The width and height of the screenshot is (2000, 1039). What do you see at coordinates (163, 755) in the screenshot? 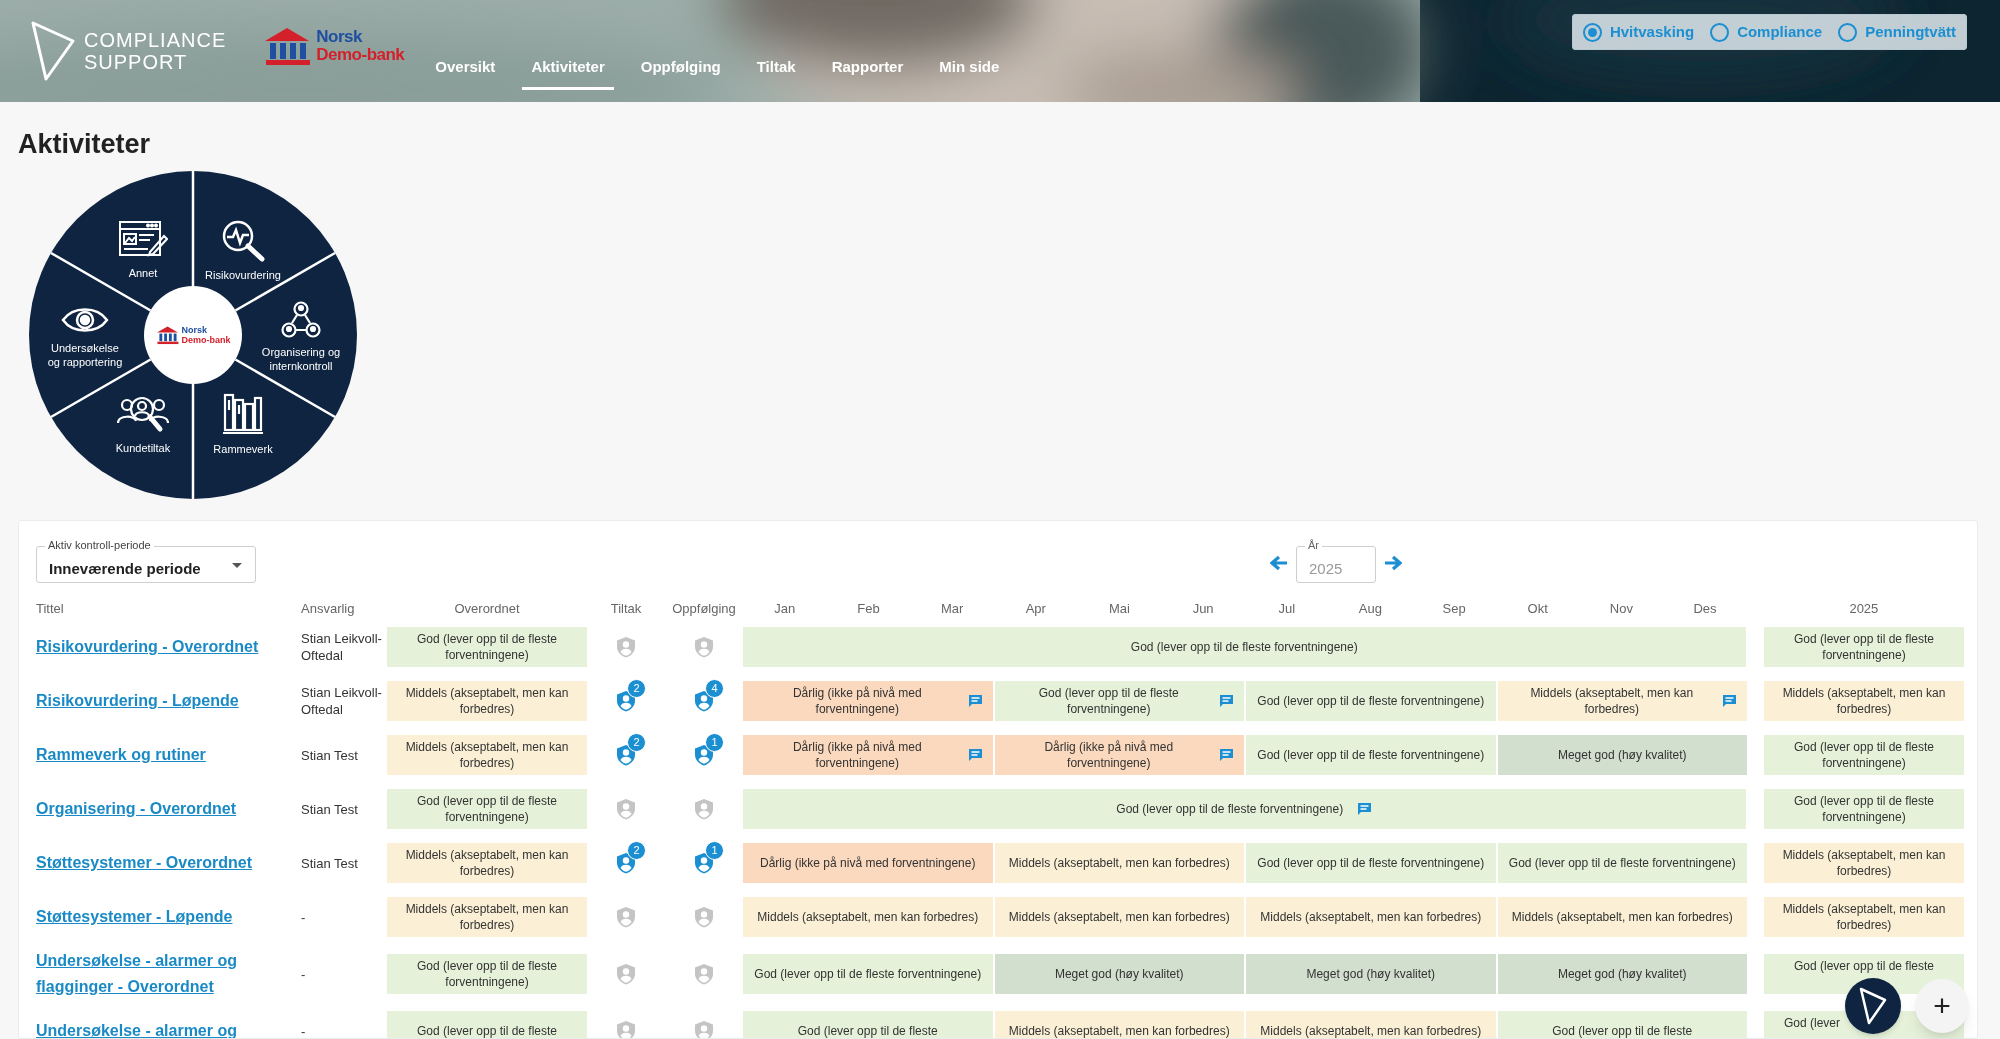
I see `title-link: Rammeverk og rutiner` at bounding box center [163, 755].